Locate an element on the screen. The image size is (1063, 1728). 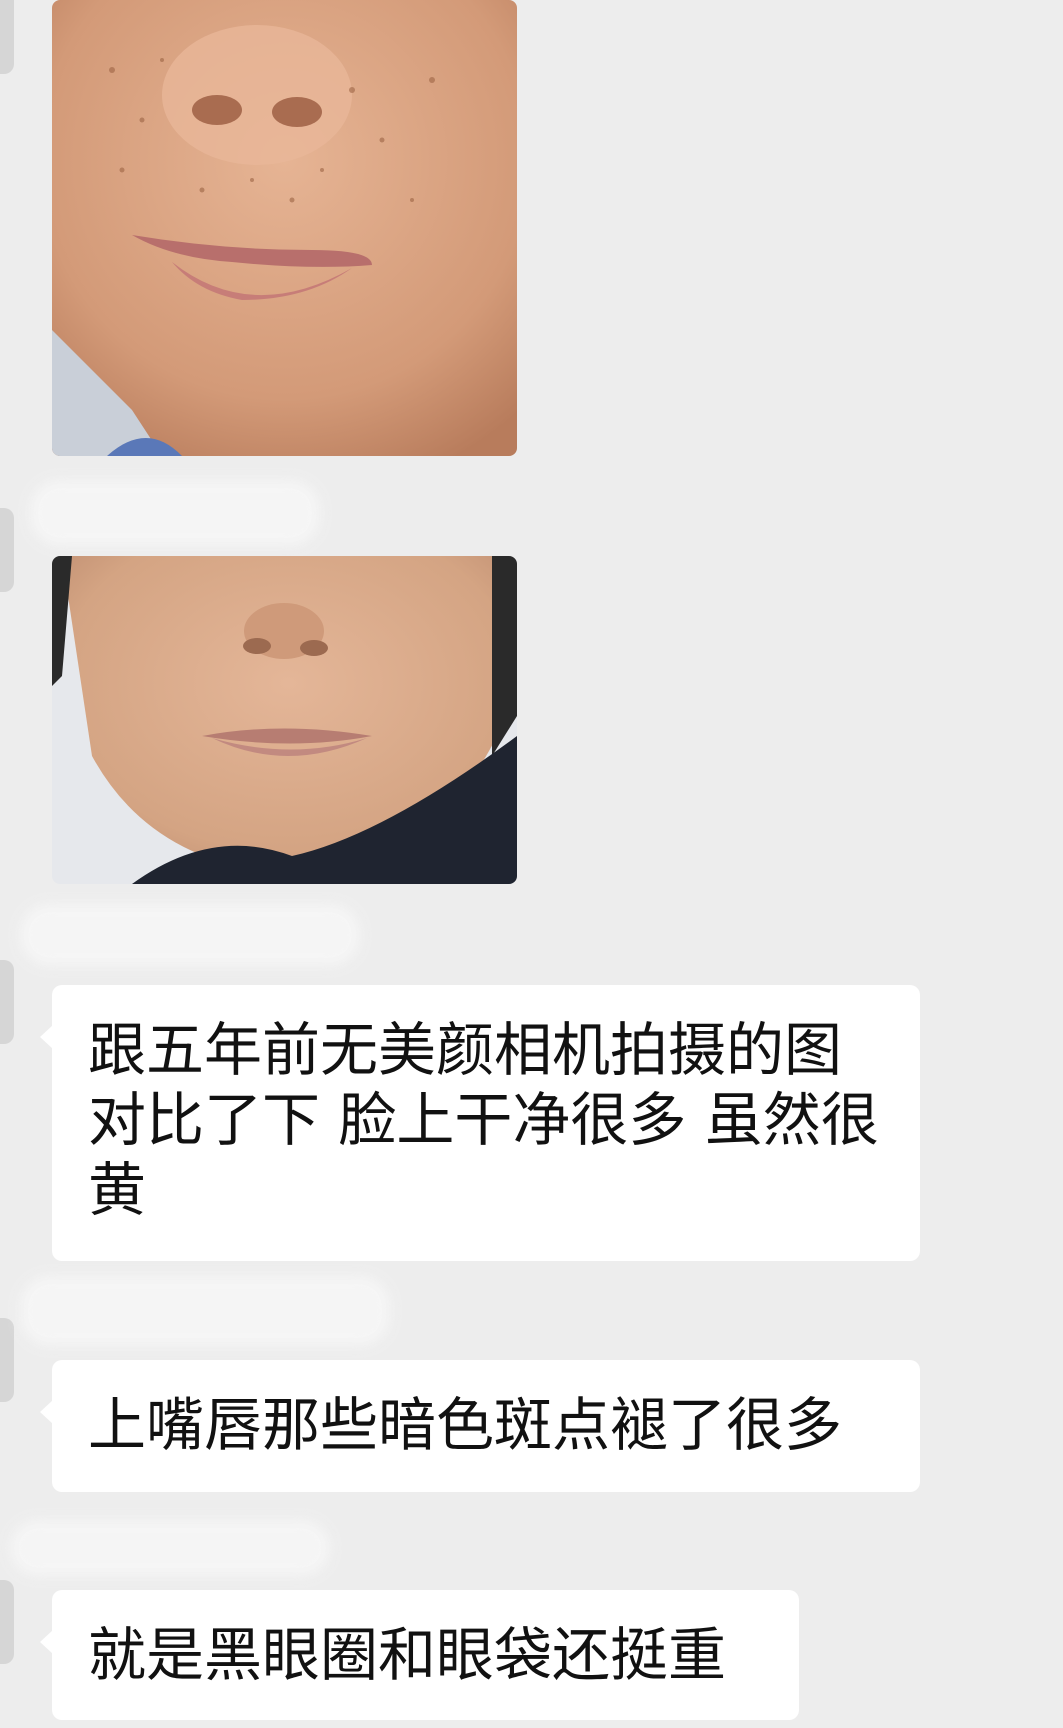
text-message-bubble: 跟五年前无美颜相机拍摄的图对比了下 脸上干净很多 虽然很黄 is located at coordinates (480, 1123).